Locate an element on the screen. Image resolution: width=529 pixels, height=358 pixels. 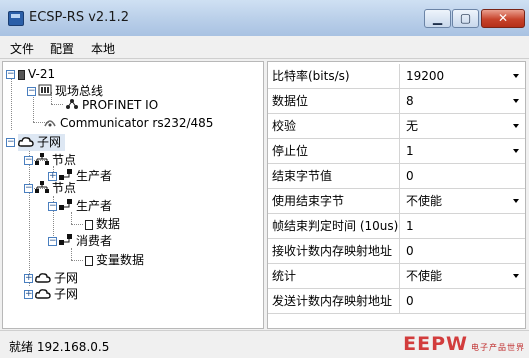
prop-row-parity: 校验 无 is located at coordinates (396, 126).